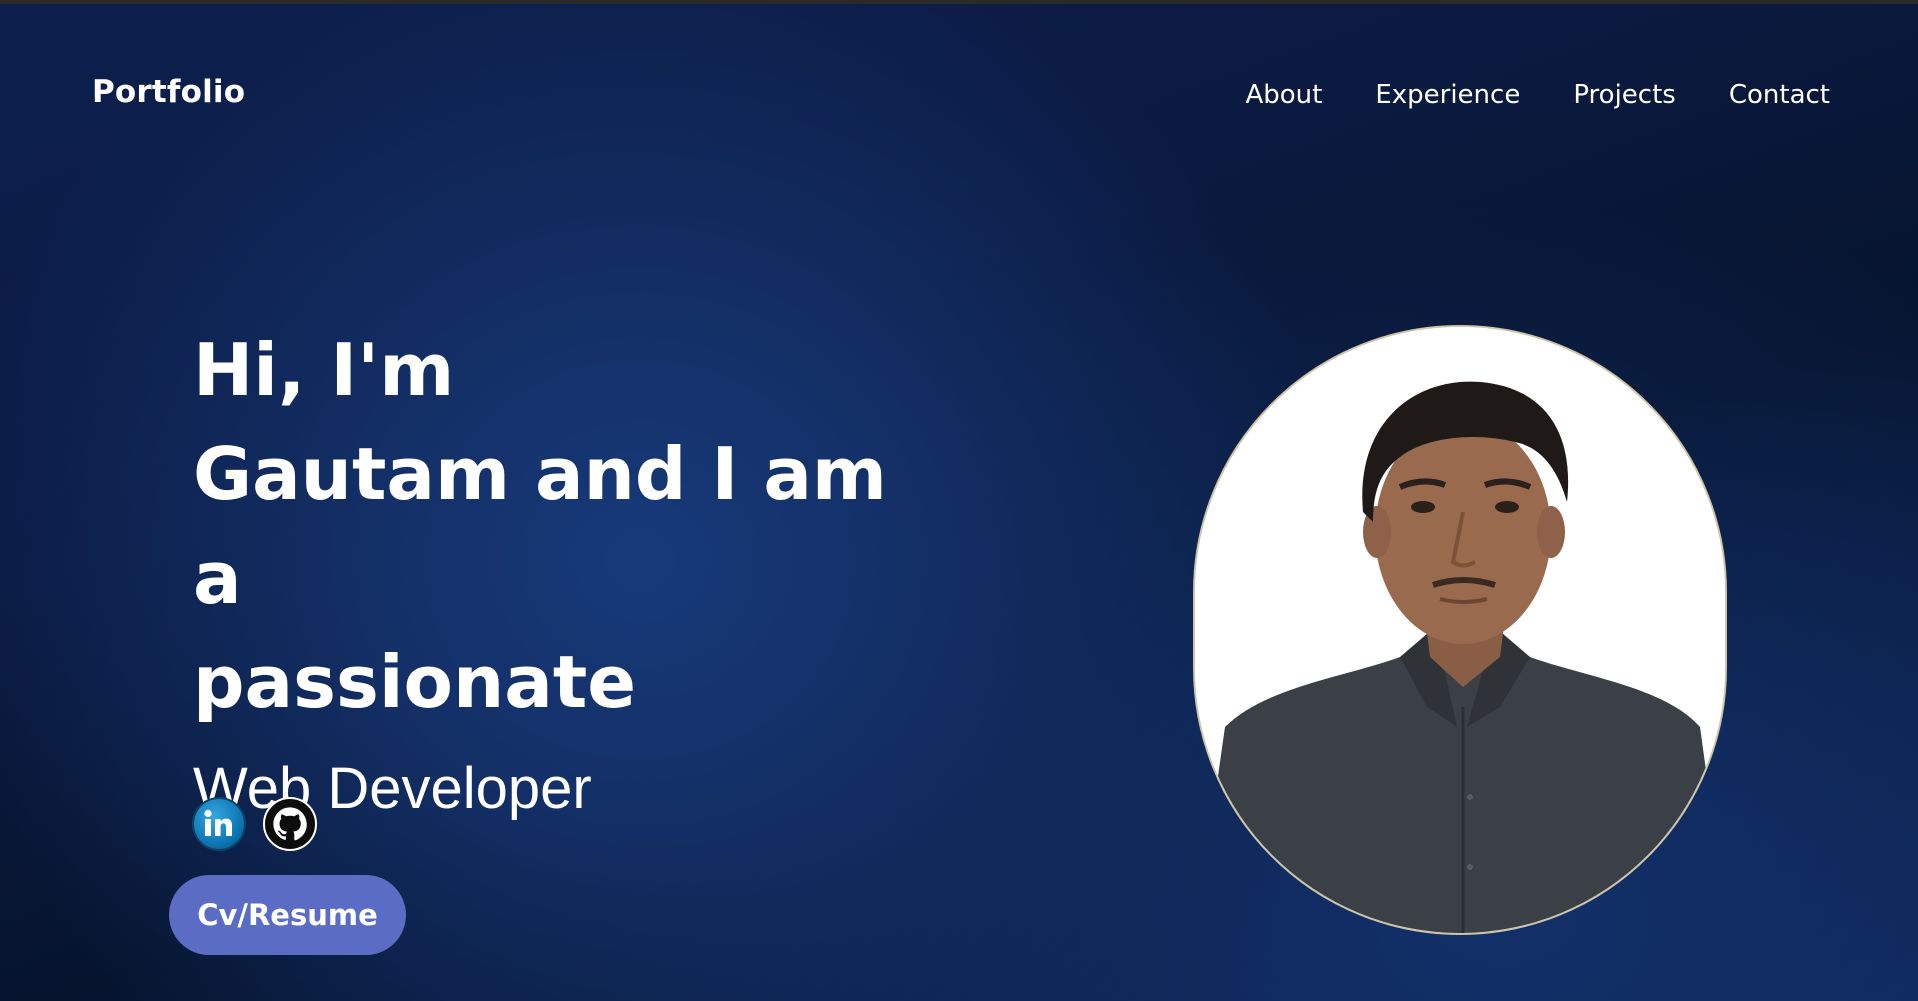  What do you see at coordinates (1779, 95) in the screenshot?
I see `nav-link-contact: Contact` at bounding box center [1779, 95].